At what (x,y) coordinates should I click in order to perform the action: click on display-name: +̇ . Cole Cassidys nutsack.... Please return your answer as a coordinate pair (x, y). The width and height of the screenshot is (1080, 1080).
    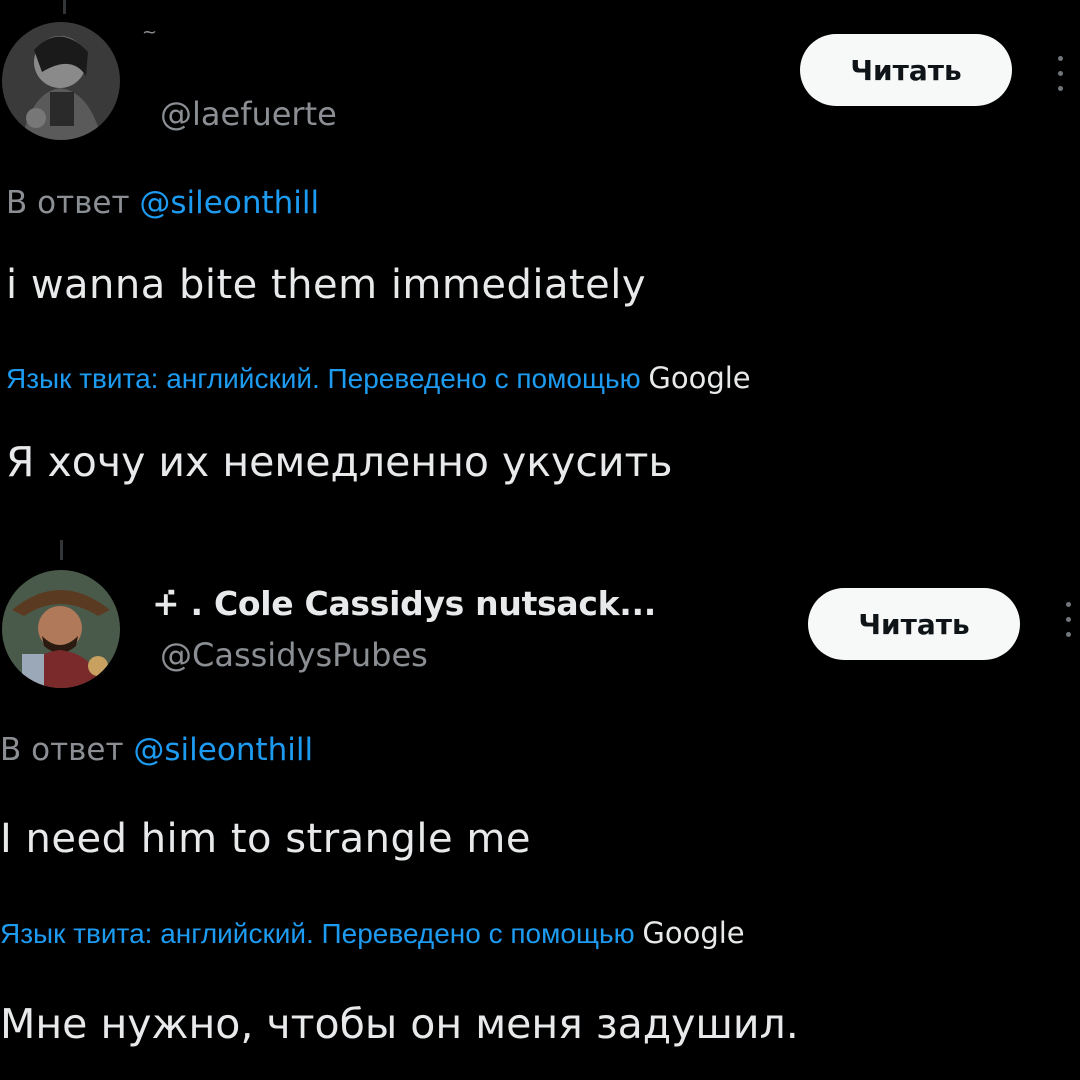
    Looking at the image, I should click on (404, 603).